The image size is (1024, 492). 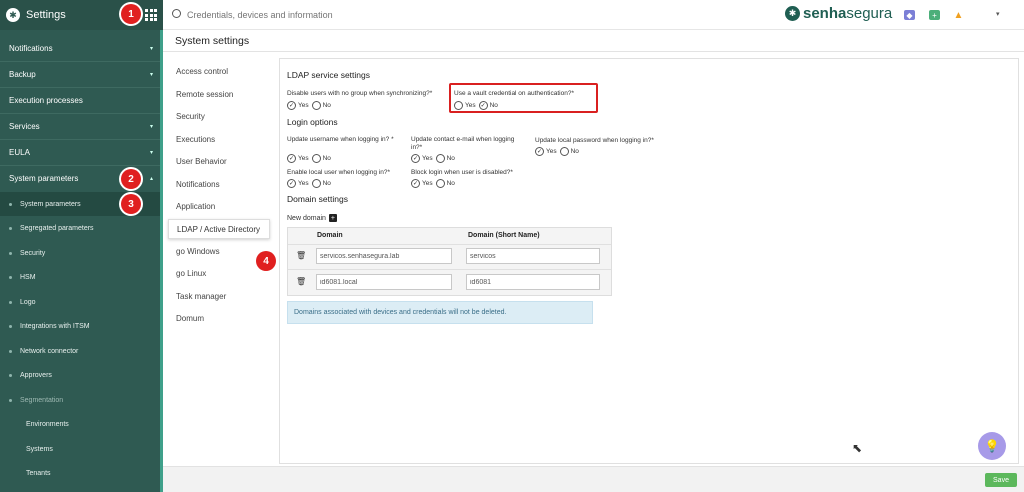 I want to click on step-badge-1: 1, so click(x=131, y=14).